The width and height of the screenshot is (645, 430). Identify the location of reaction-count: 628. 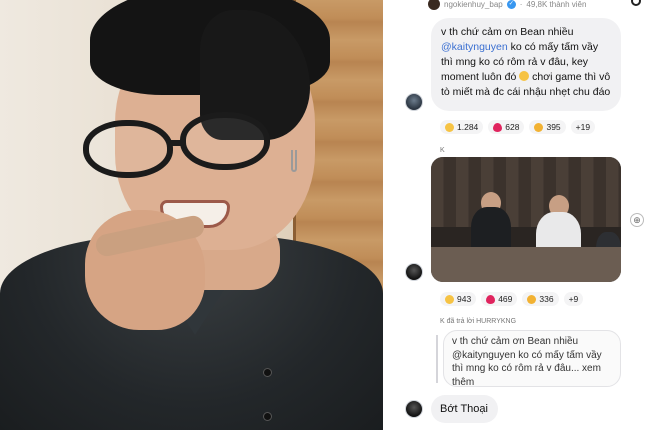
(512, 127).